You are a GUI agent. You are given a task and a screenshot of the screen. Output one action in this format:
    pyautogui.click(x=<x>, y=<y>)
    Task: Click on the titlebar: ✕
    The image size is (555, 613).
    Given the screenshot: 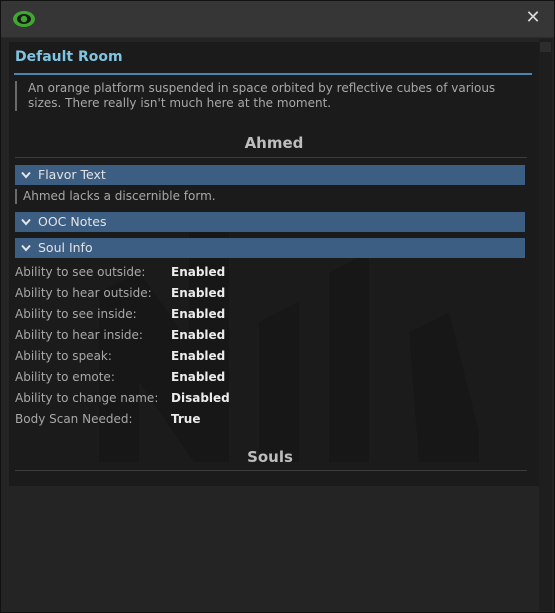 What is the action you would take?
    pyautogui.click(x=277, y=19)
    